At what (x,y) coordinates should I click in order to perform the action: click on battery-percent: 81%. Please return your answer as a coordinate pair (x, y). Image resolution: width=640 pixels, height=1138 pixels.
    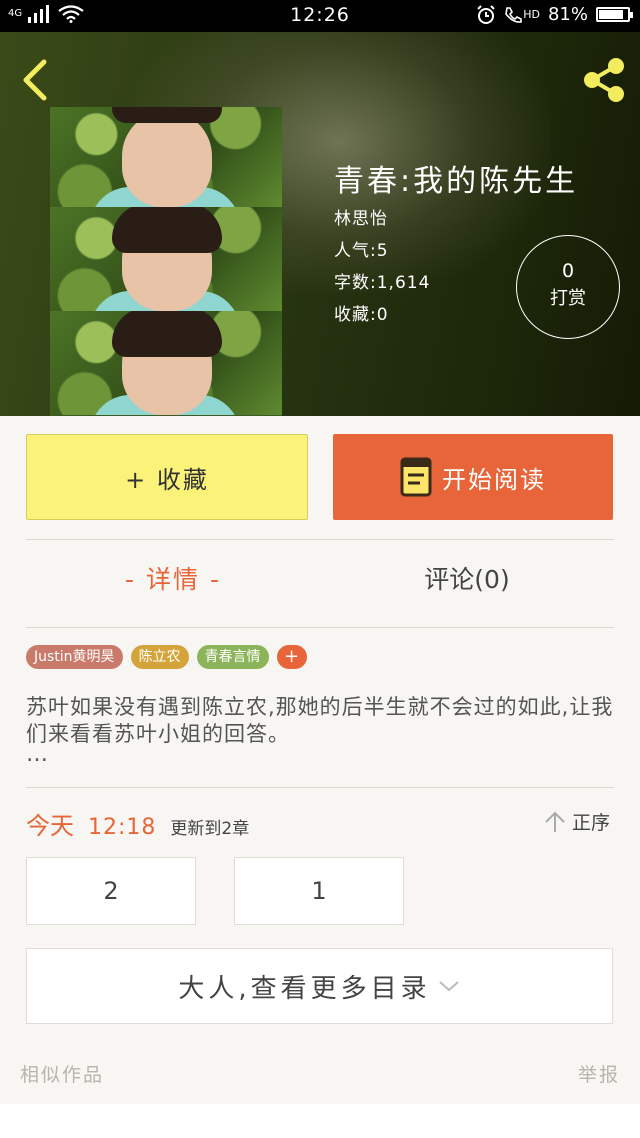
    Looking at the image, I should click on (567, 14).